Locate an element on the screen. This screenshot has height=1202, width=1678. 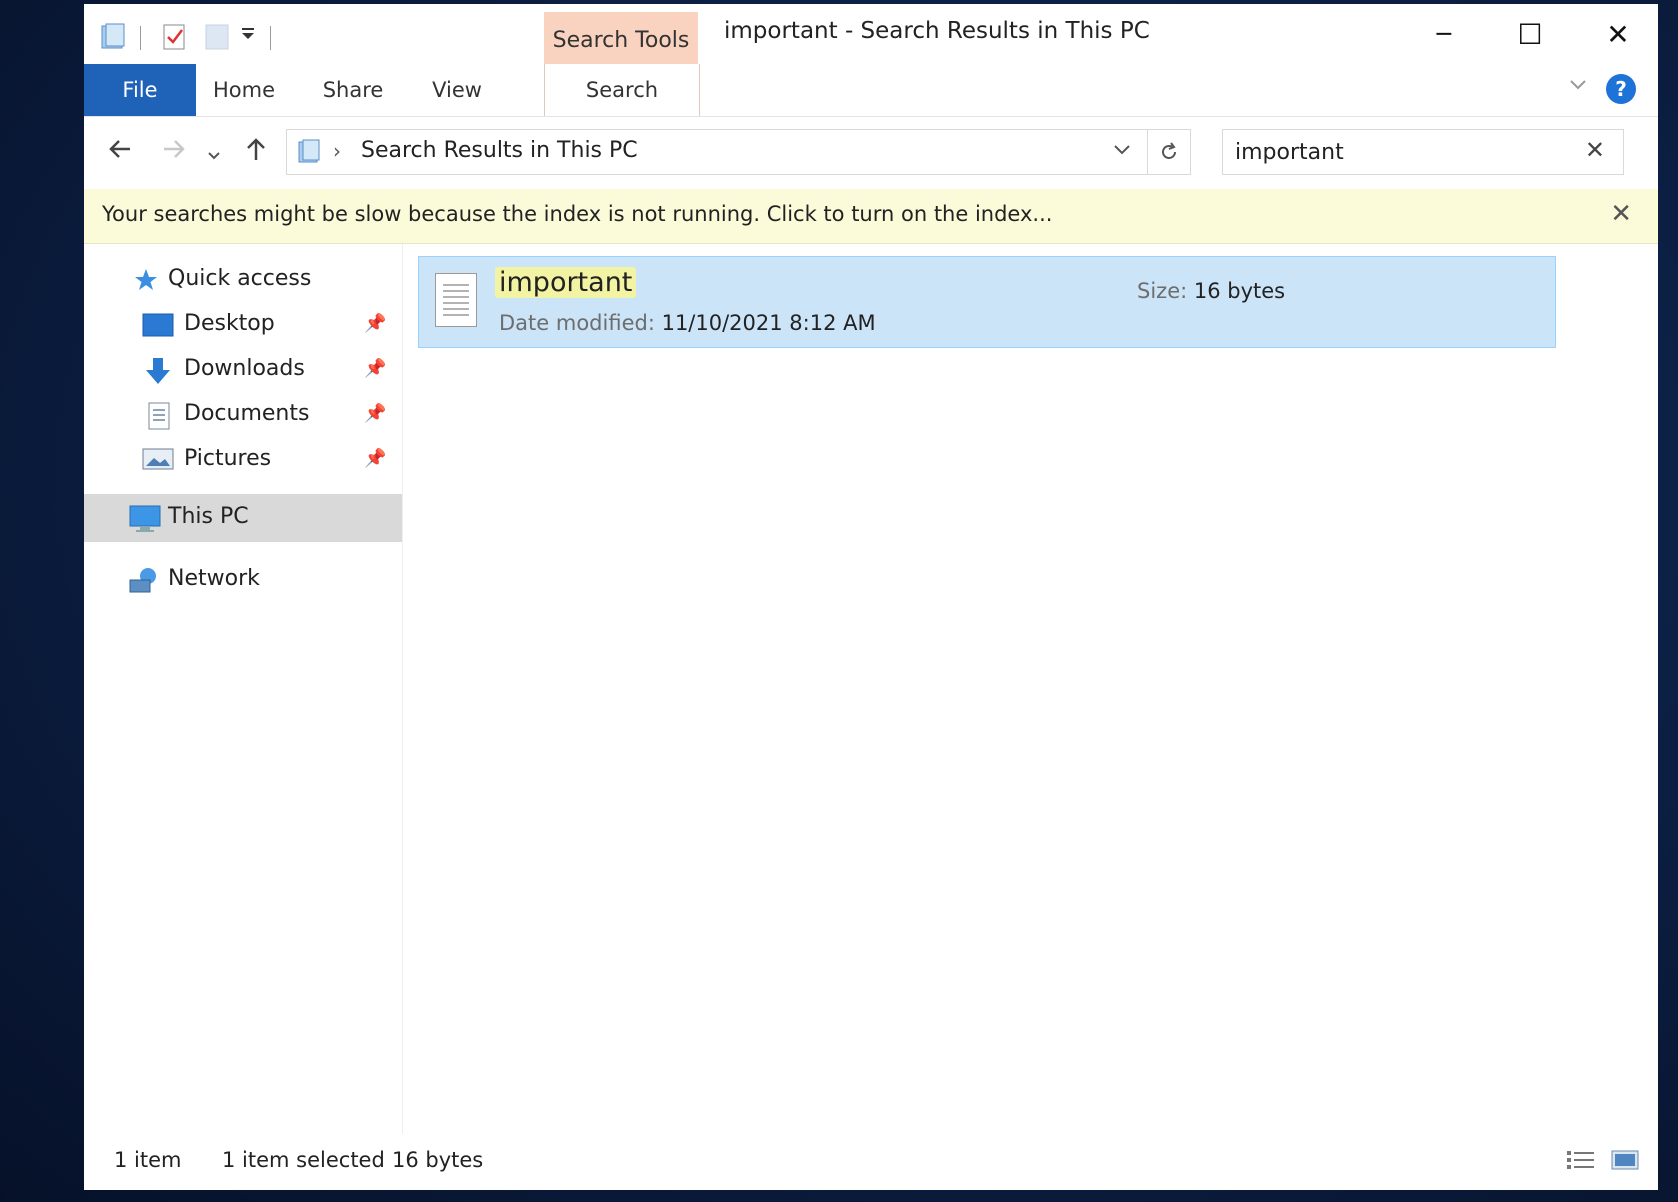
new-folder-icon is located at coordinates (217, 39).